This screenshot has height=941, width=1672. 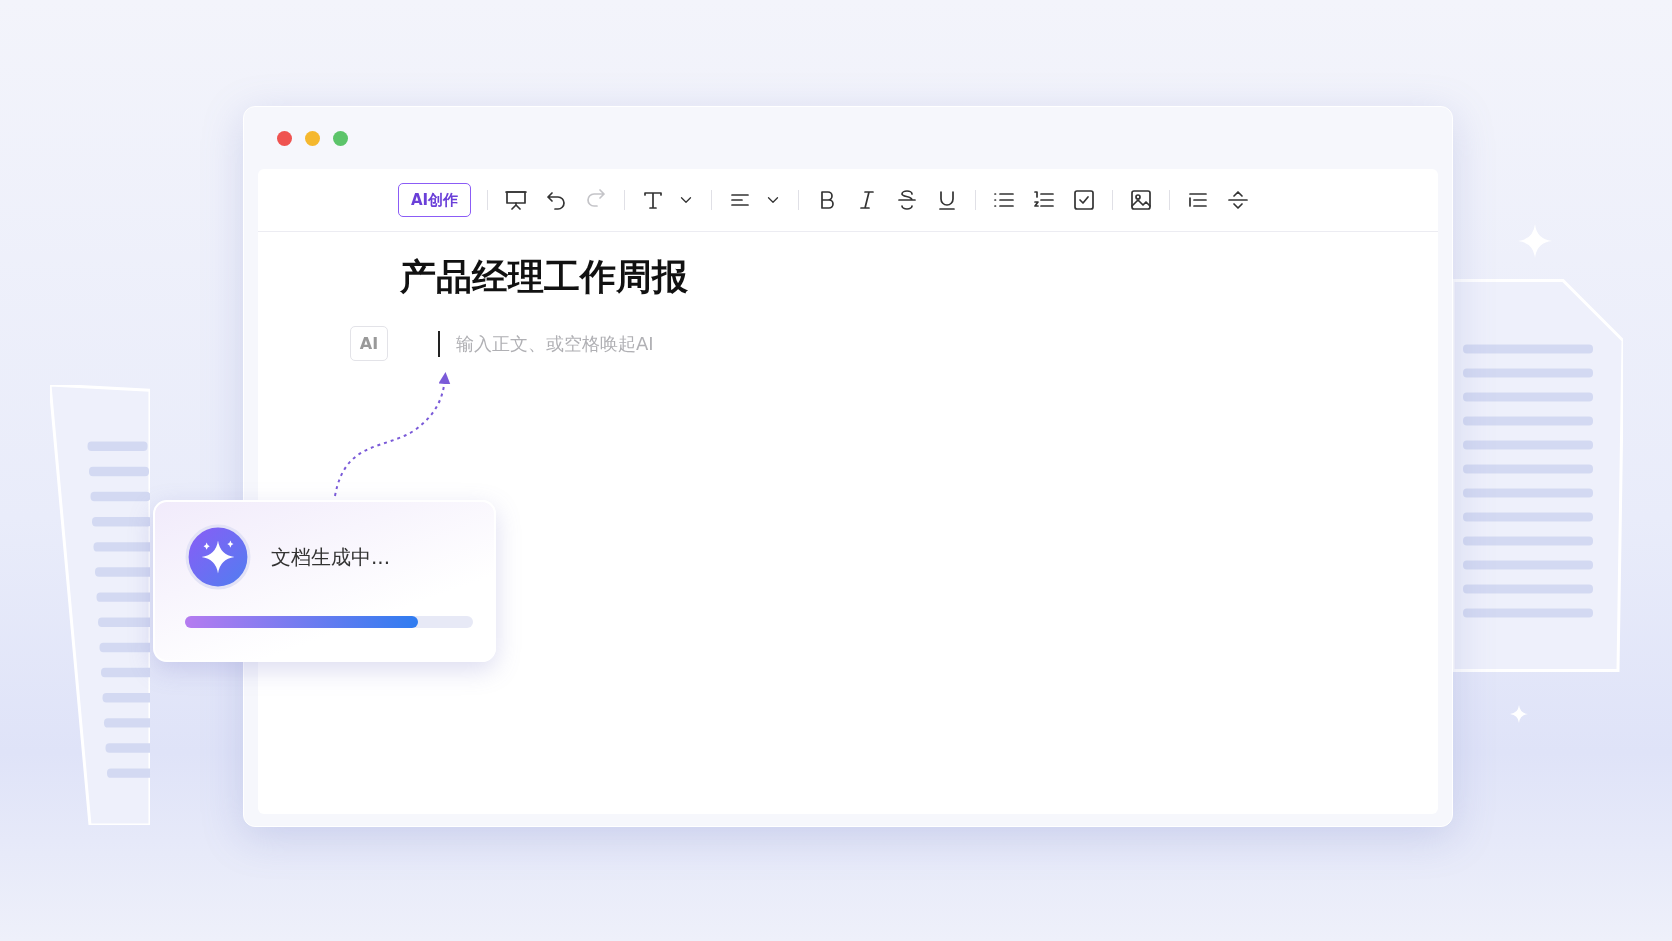 What do you see at coordinates (516, 200) in the screenshot?
I see `presentation-icon` at bounding box center [516, 200].